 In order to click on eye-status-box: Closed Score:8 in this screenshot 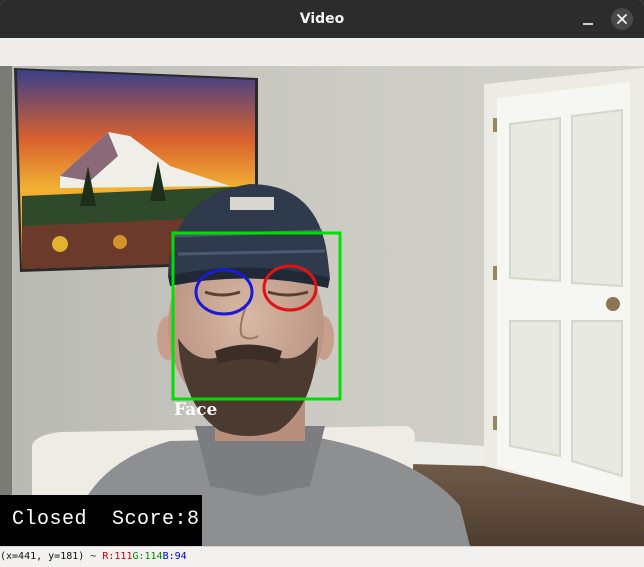, I will do `click(101, 520)`.